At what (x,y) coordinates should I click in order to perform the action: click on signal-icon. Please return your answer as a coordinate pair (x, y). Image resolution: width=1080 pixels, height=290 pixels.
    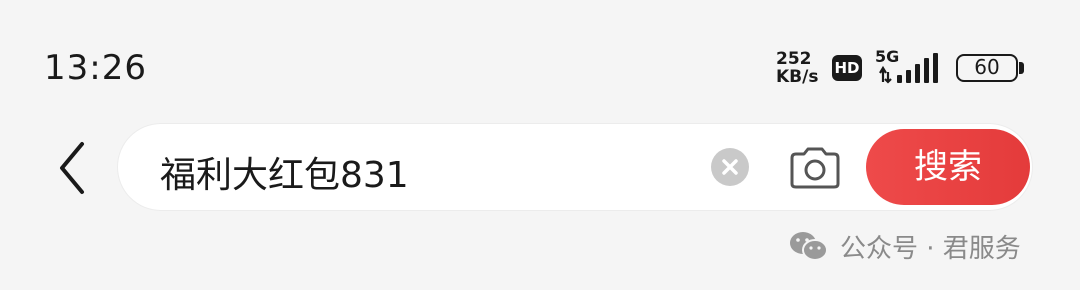
    Looking at the image, I should click on (908, 68).